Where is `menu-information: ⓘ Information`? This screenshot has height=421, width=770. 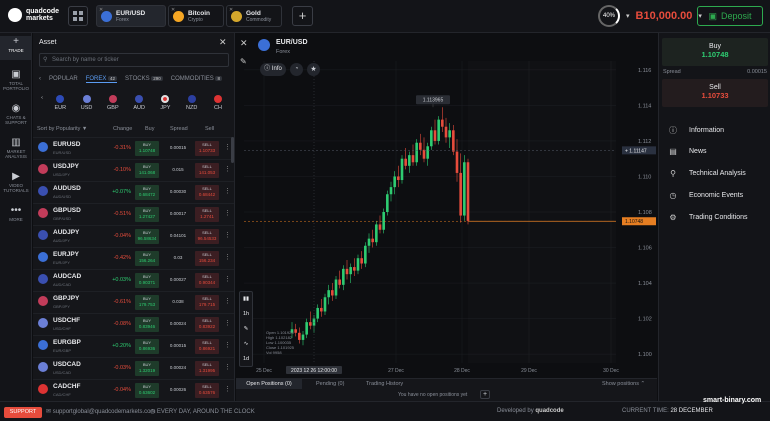 menu-information: ⓘ Information is located at coordinates (696, 130).